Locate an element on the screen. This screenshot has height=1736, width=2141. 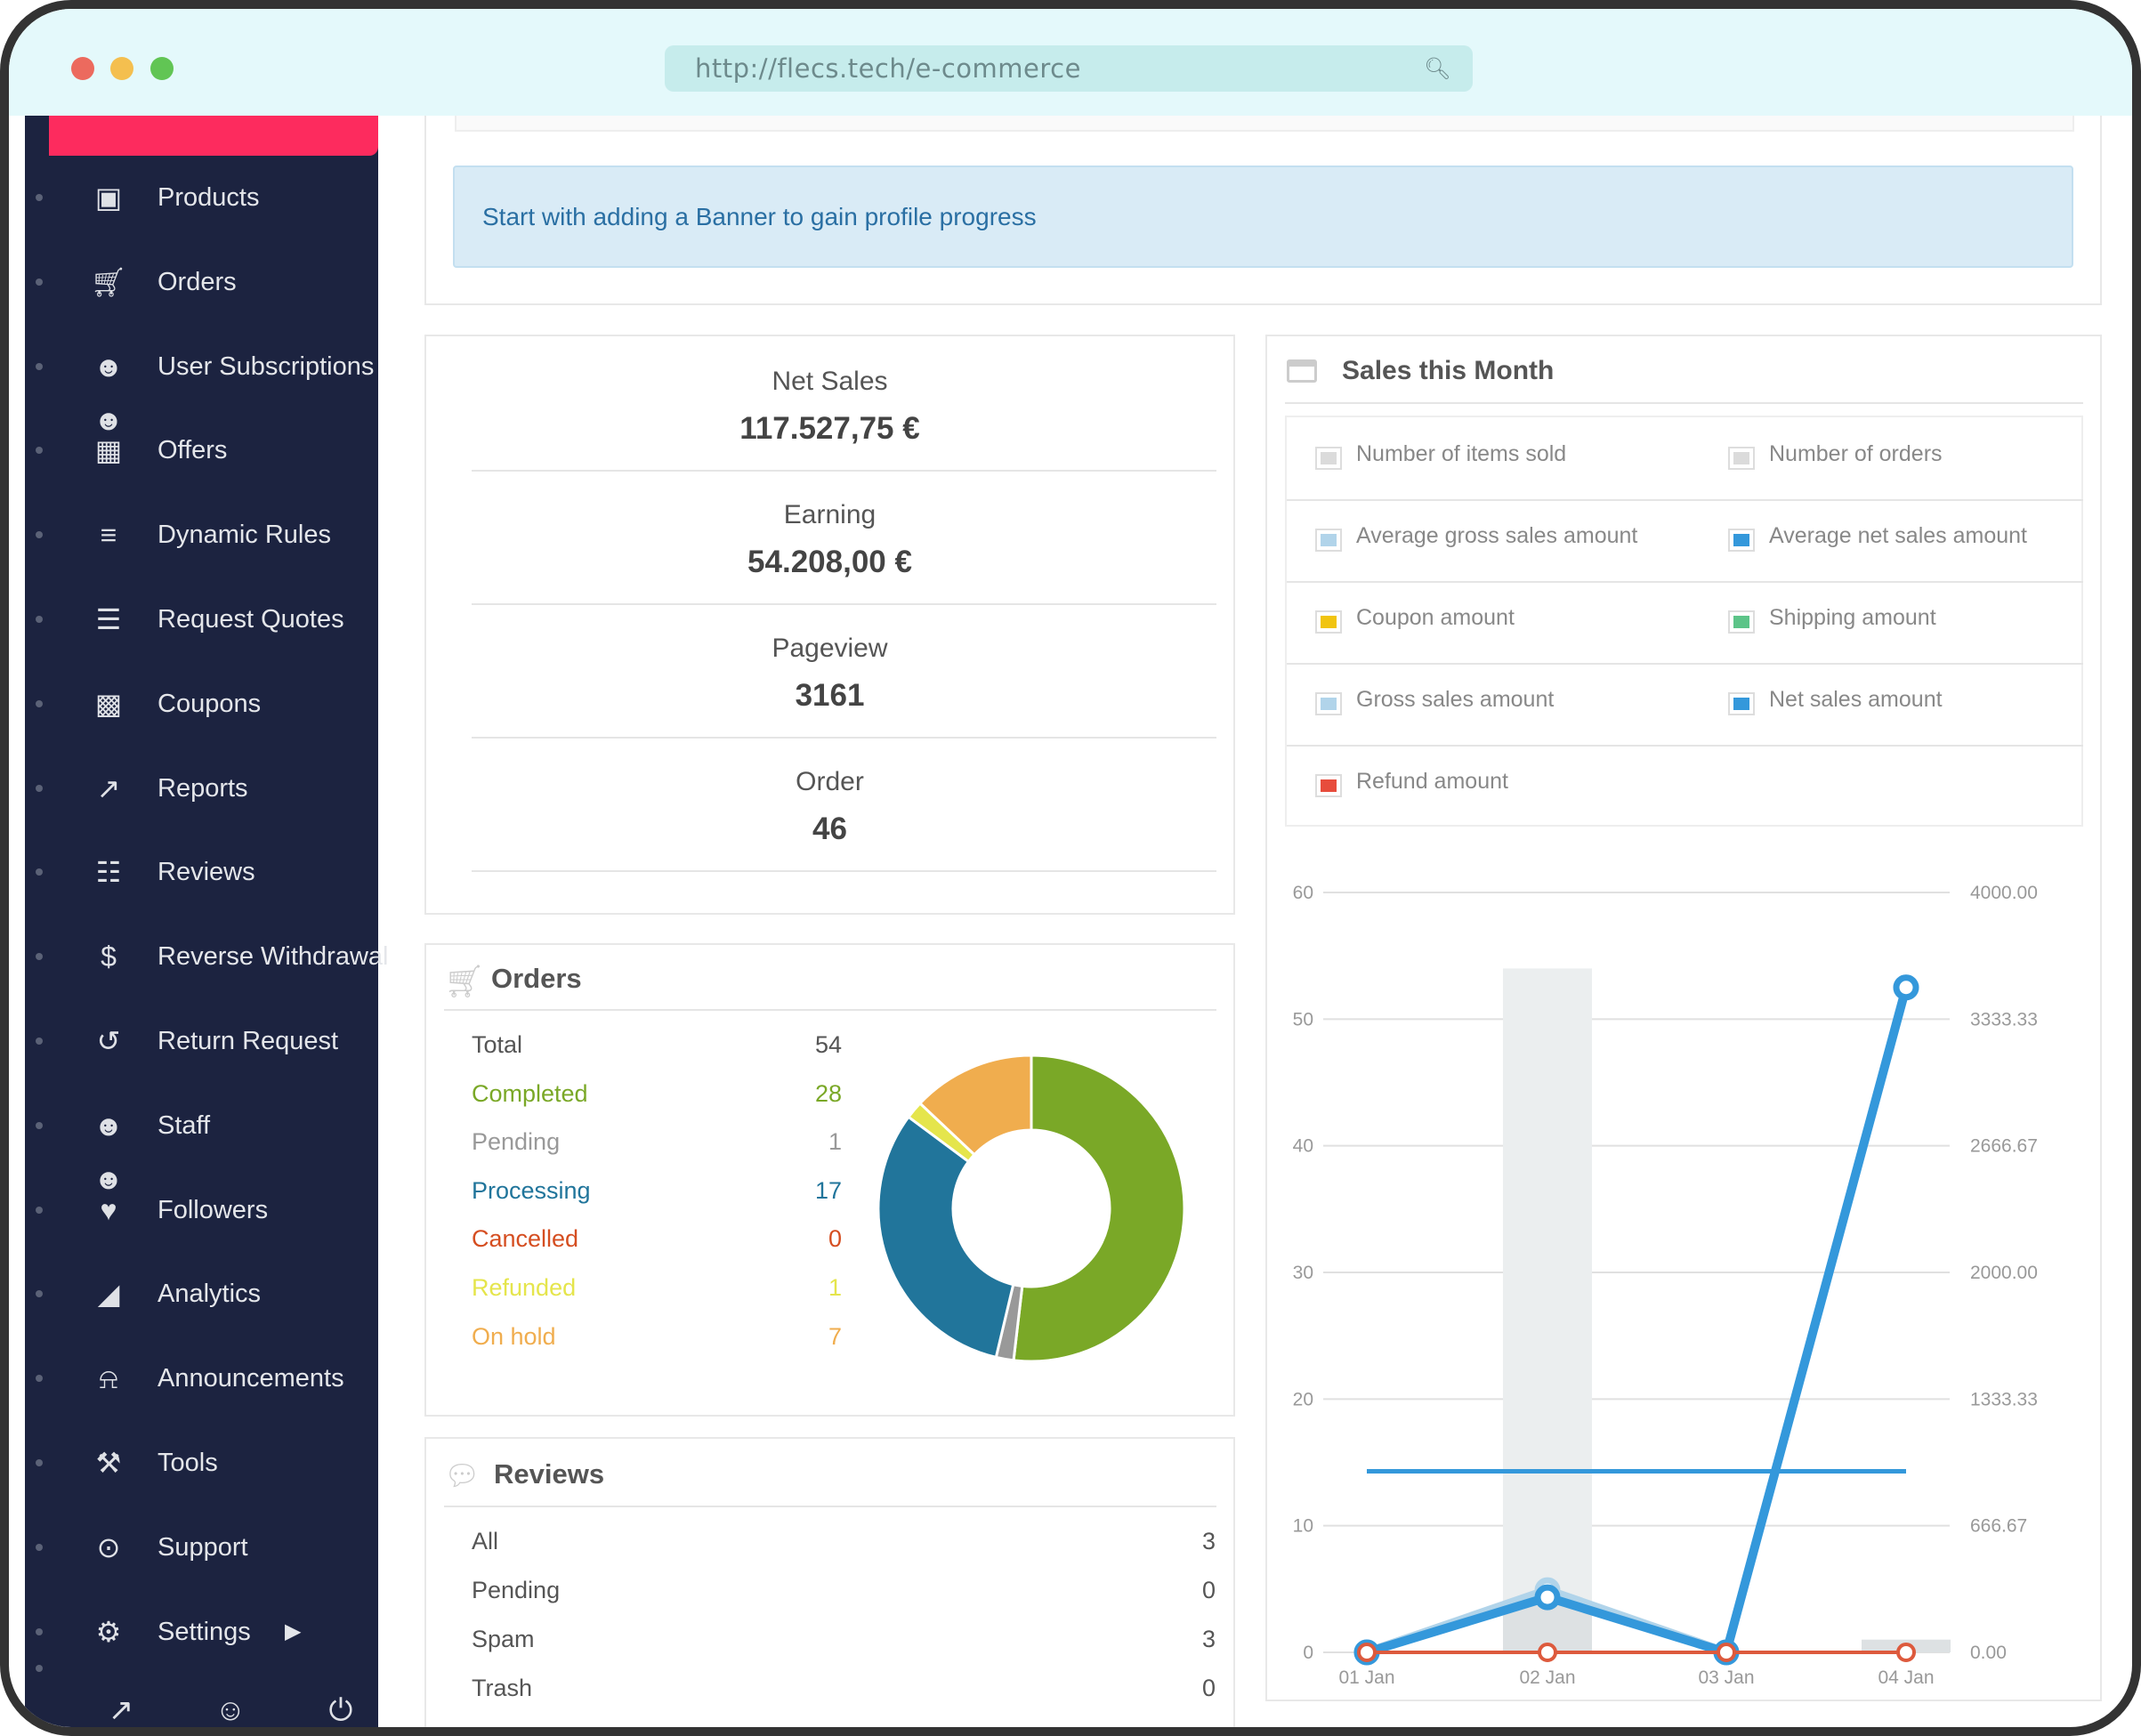
y-right-tick-label: 2000.00 is located at coordinates (2004, 1273).